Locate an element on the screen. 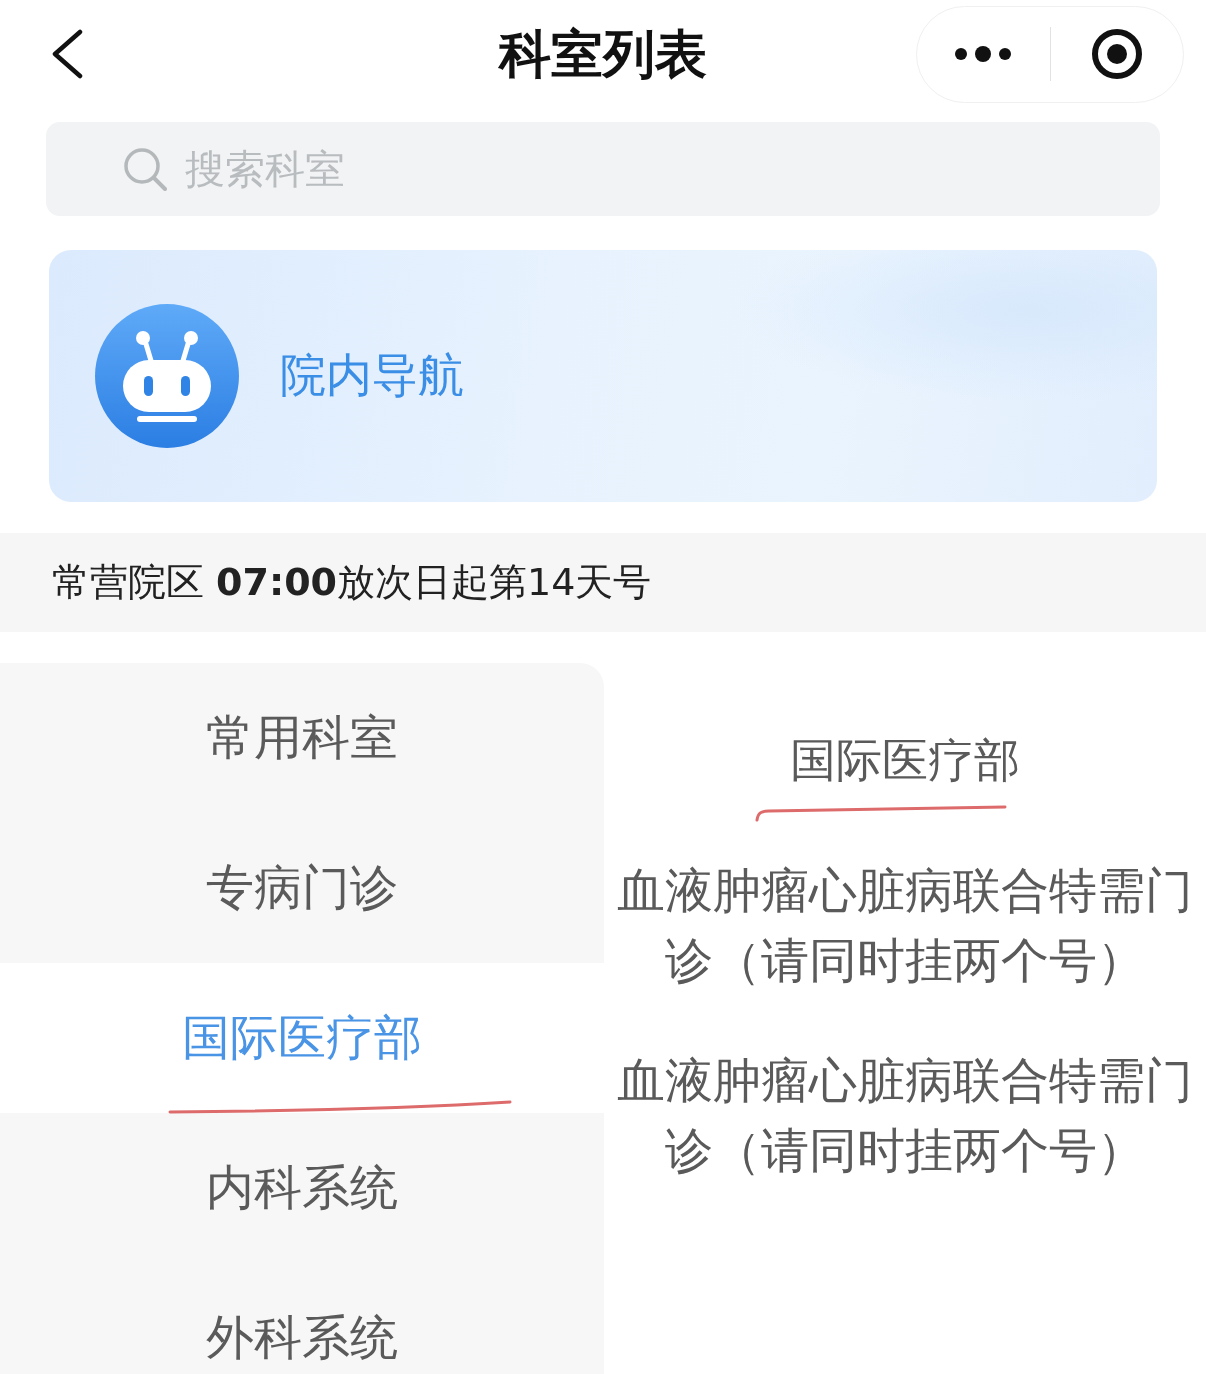  back-icon is located at coordinates (67, 54).